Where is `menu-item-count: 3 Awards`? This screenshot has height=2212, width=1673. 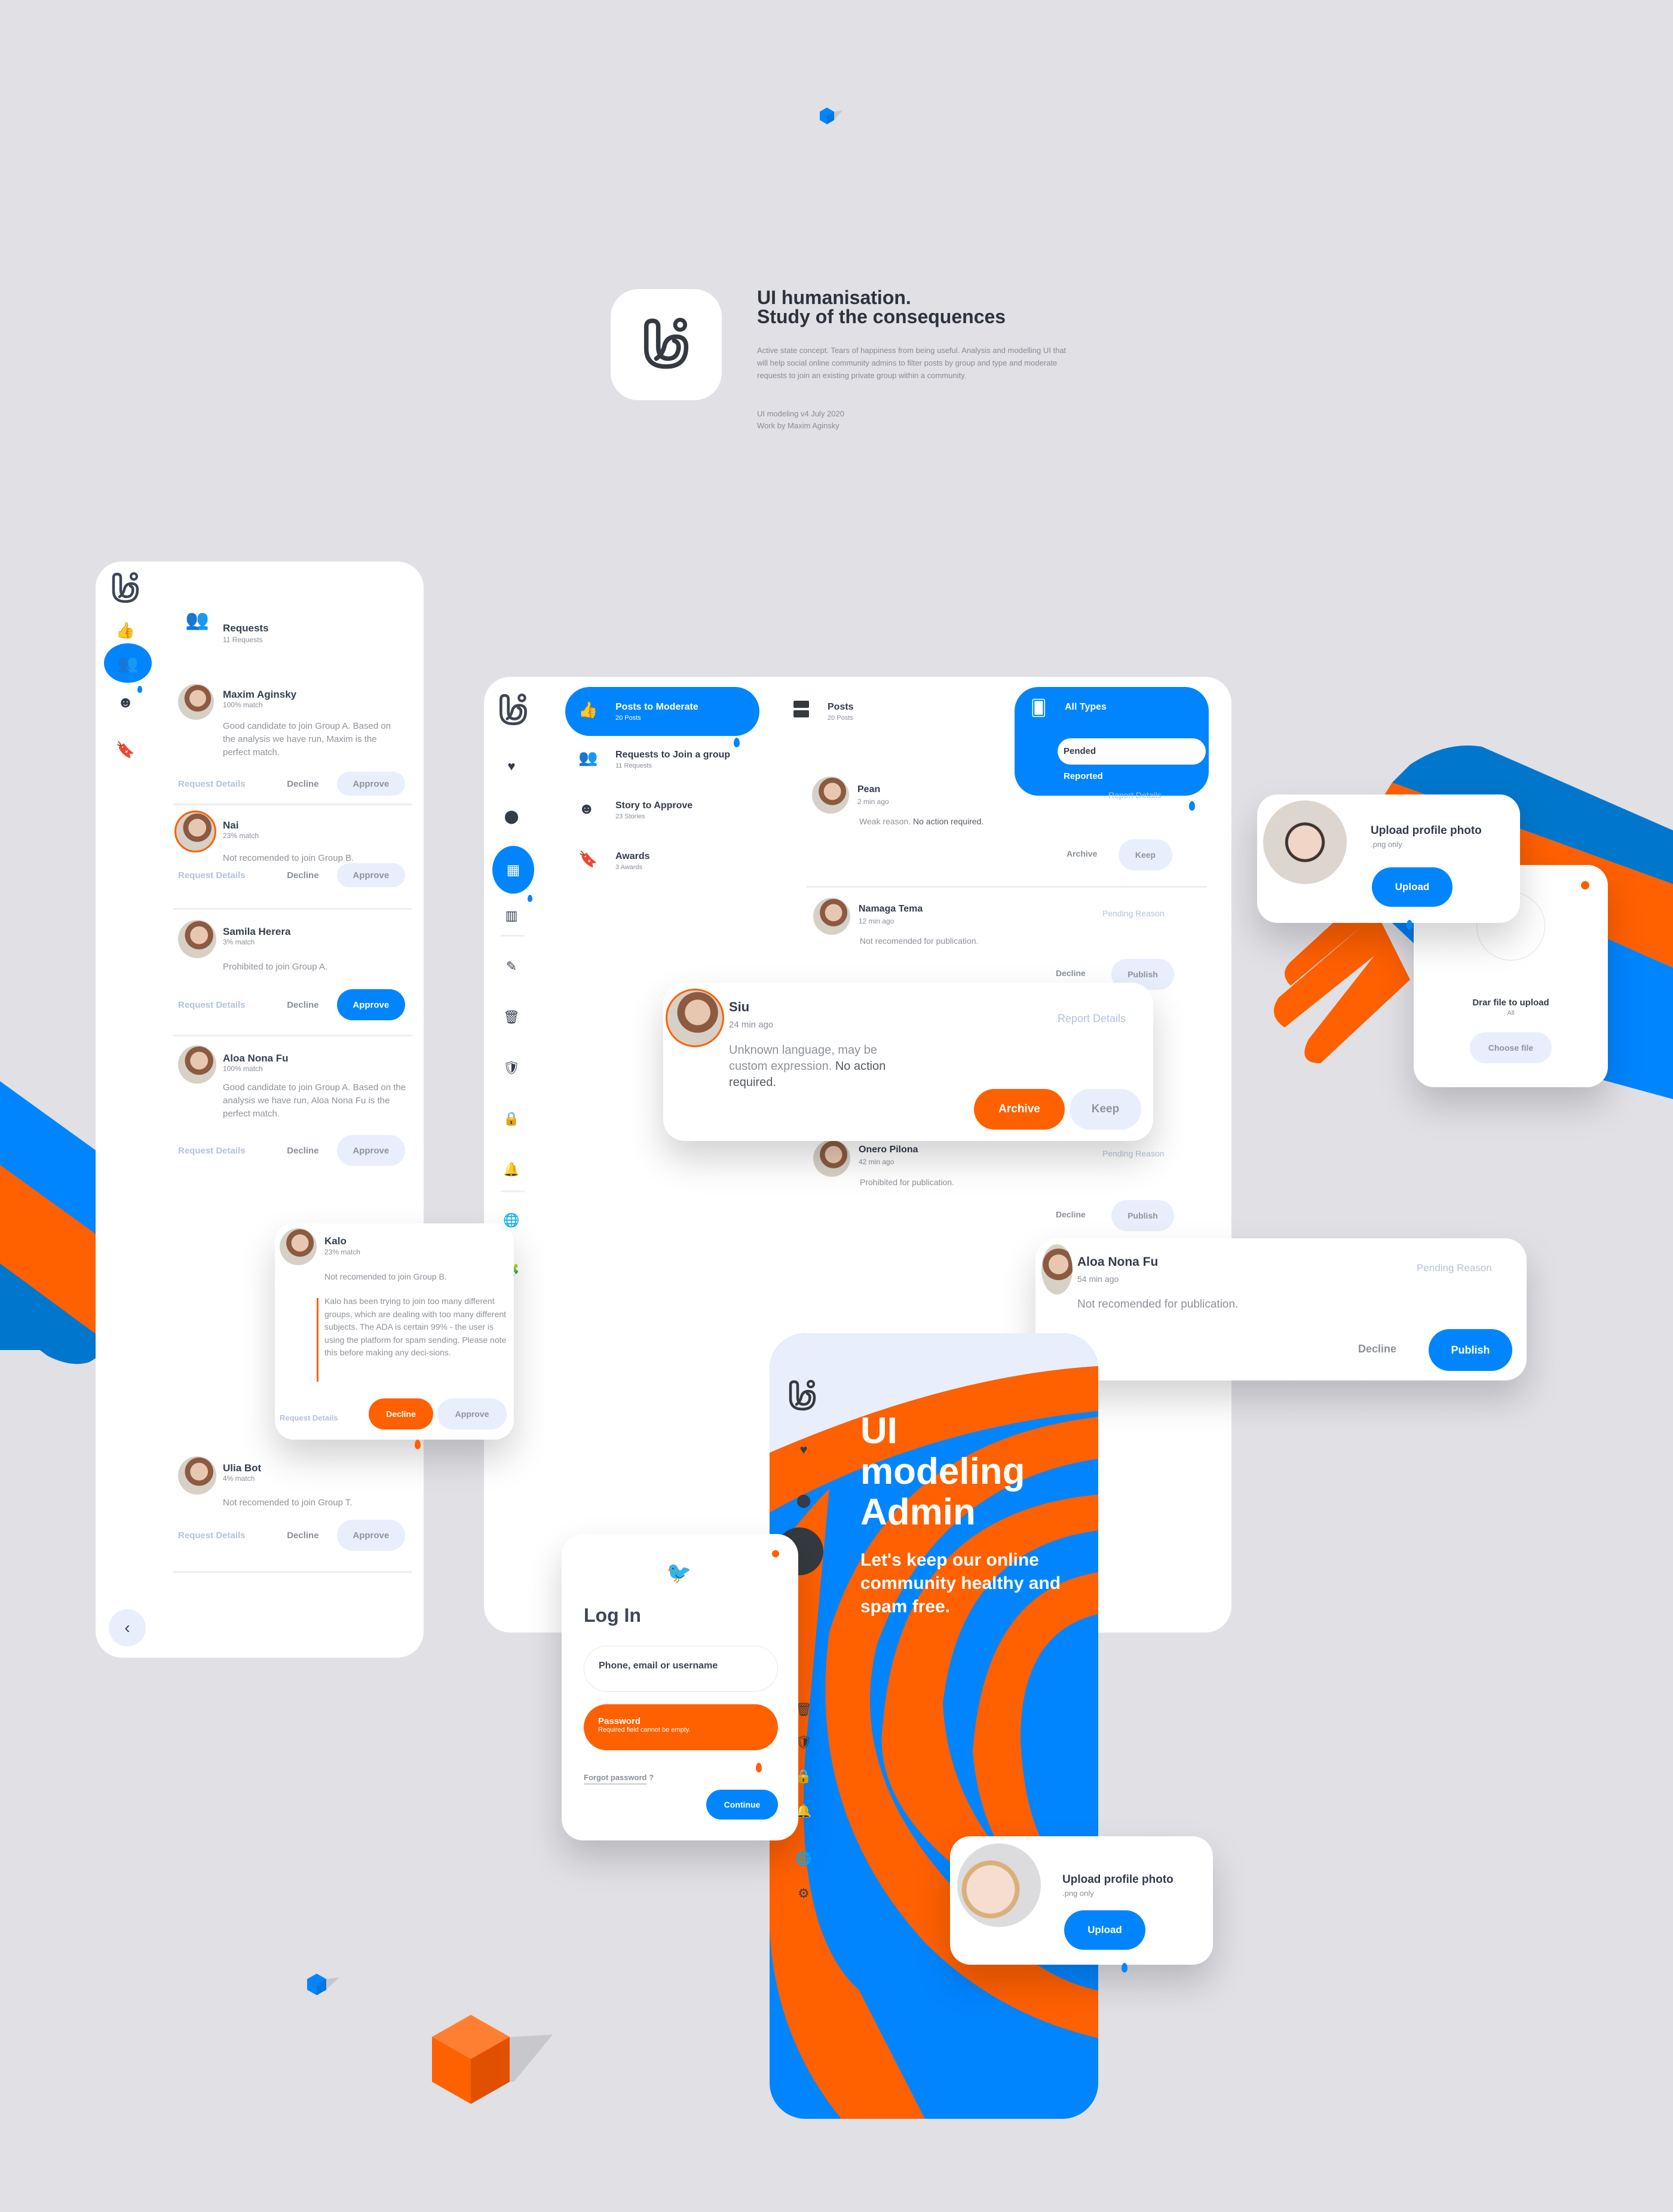
menu-item-count: 3 Awards is located at coordinates (629, 868).